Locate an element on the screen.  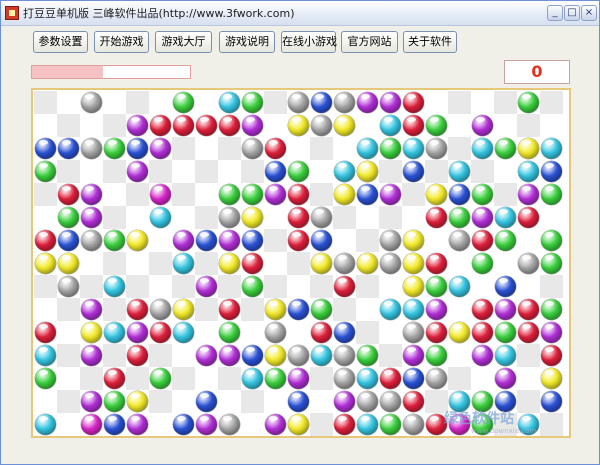
online-games-button: 在线小游戏 is located at coordinates (309, 42).